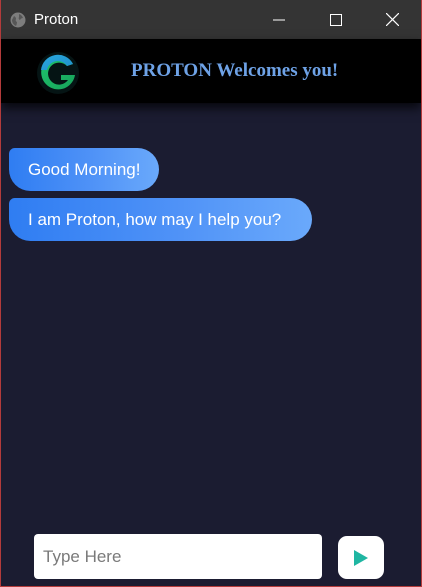  I want to click on play-send-icon, so click(361, 557).